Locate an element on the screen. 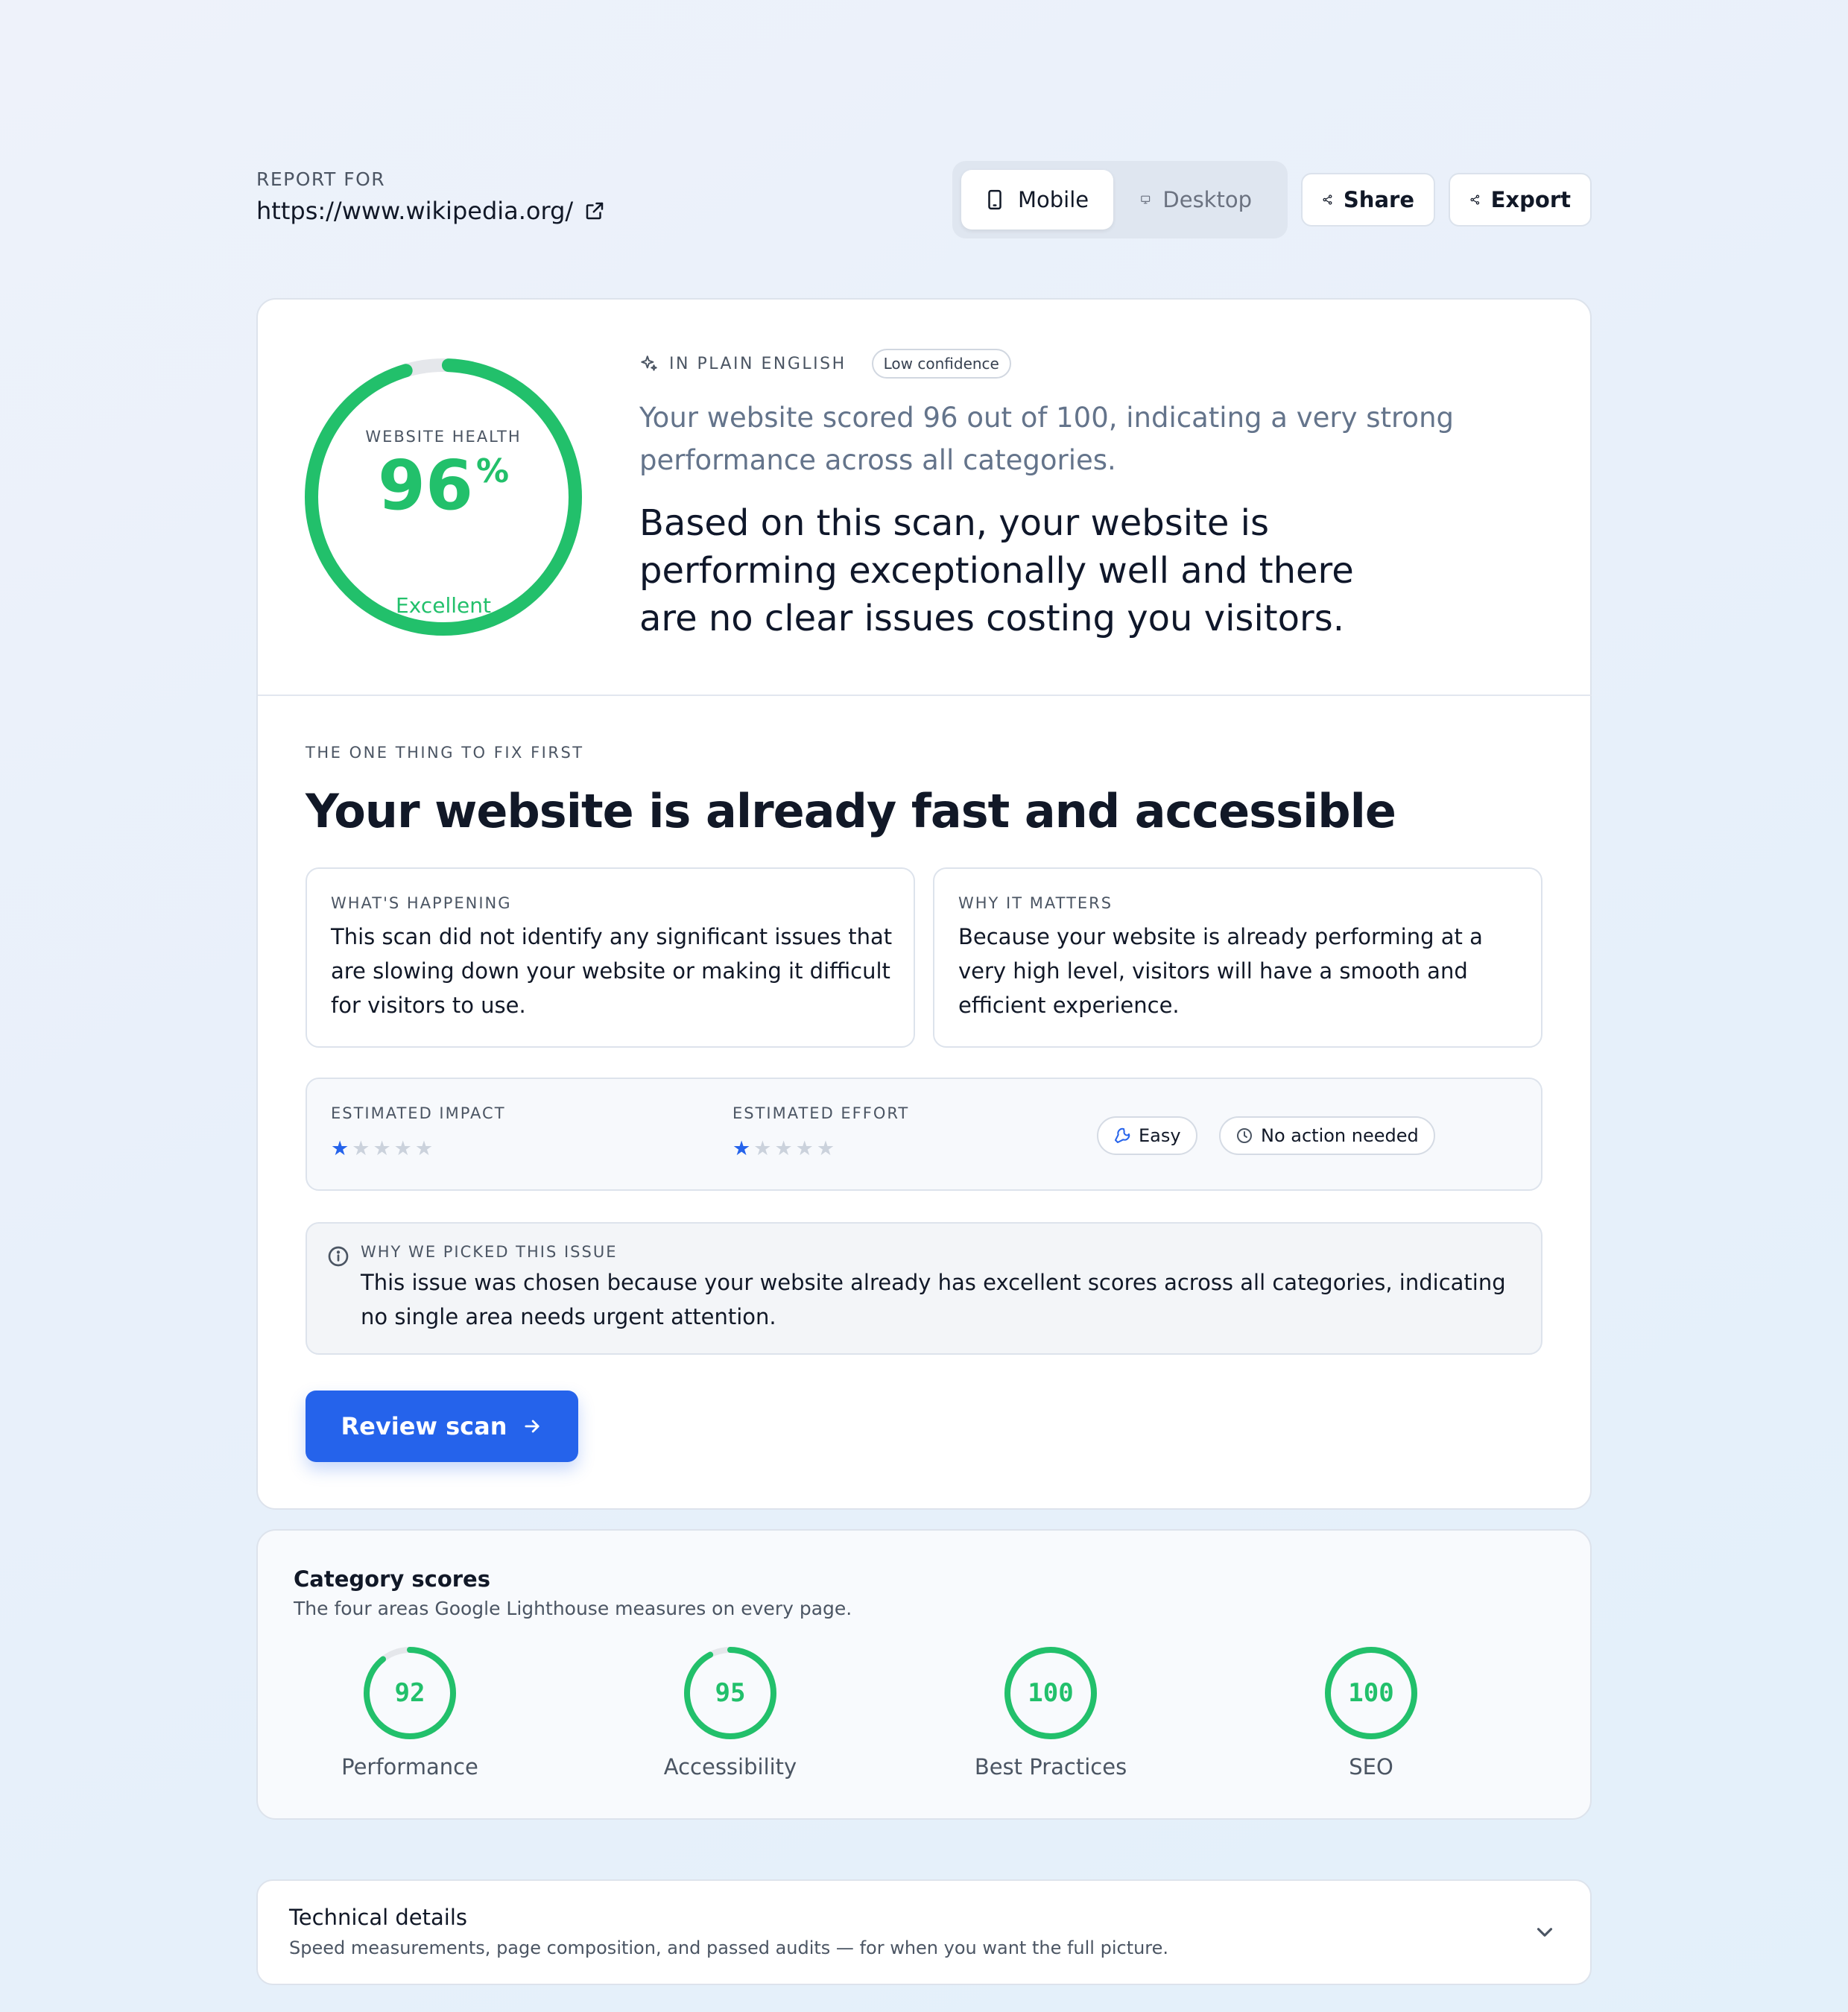 The width and height of the screenshot is (1848, 2012). monitor-icon is located at coordinates (1146, 199).